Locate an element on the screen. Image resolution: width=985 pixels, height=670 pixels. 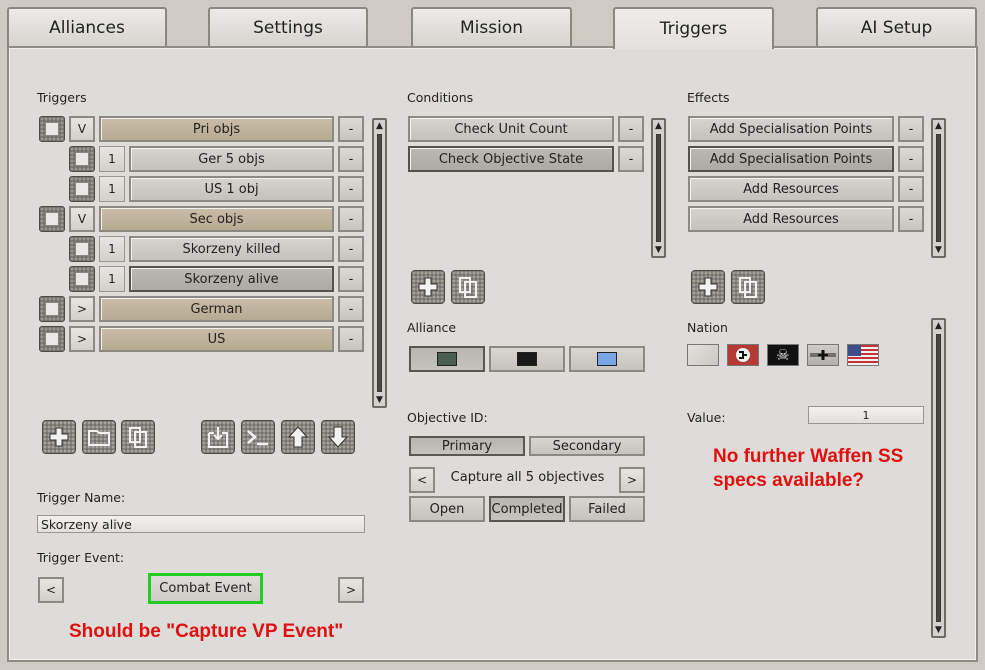
import-trigger-button is located at coordinates (218, 437).